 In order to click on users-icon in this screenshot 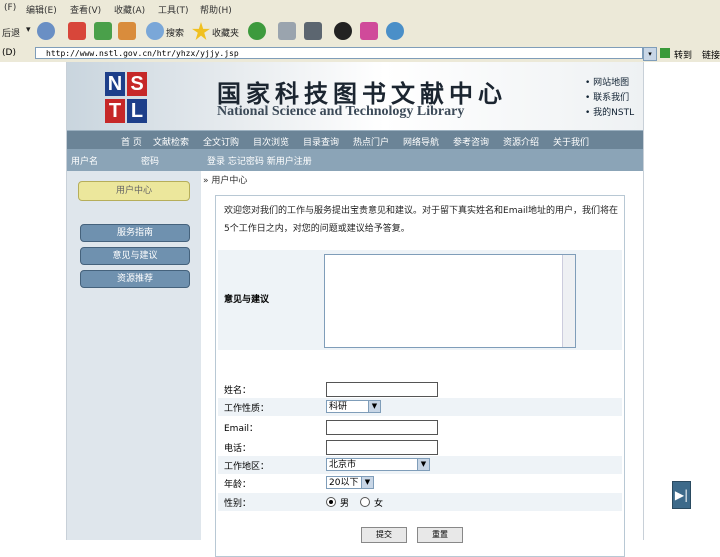, I will do `click(395, 31)`.